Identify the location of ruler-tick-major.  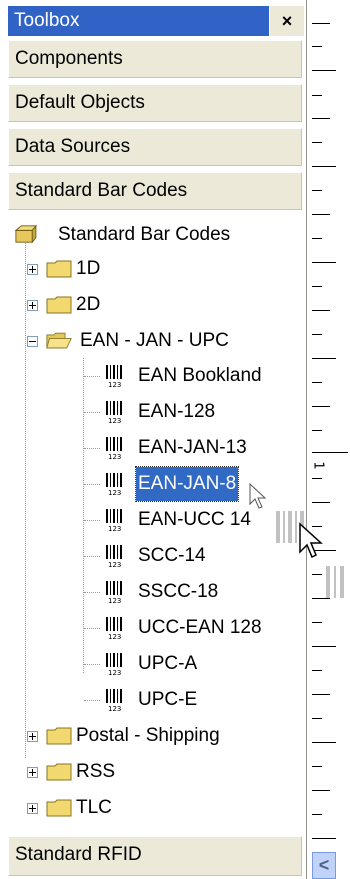
(330, 452).